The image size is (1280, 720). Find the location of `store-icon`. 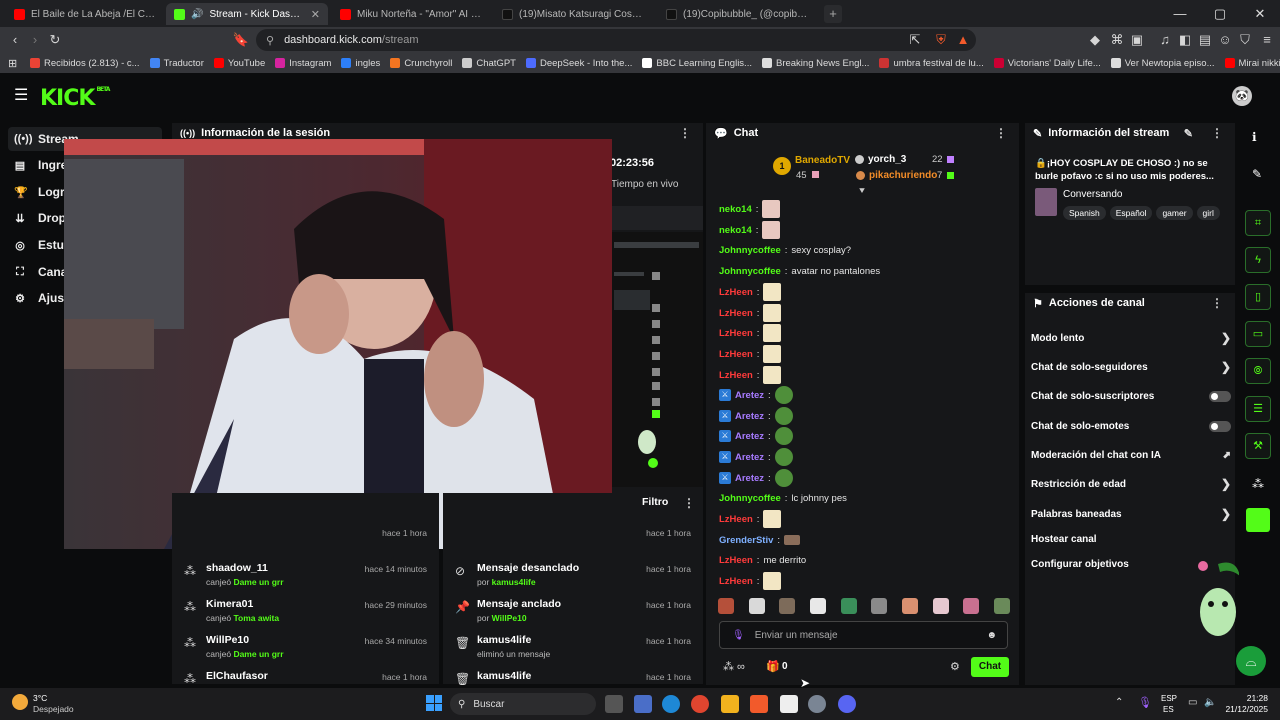

store-icon is located at coordinates (643, 704).